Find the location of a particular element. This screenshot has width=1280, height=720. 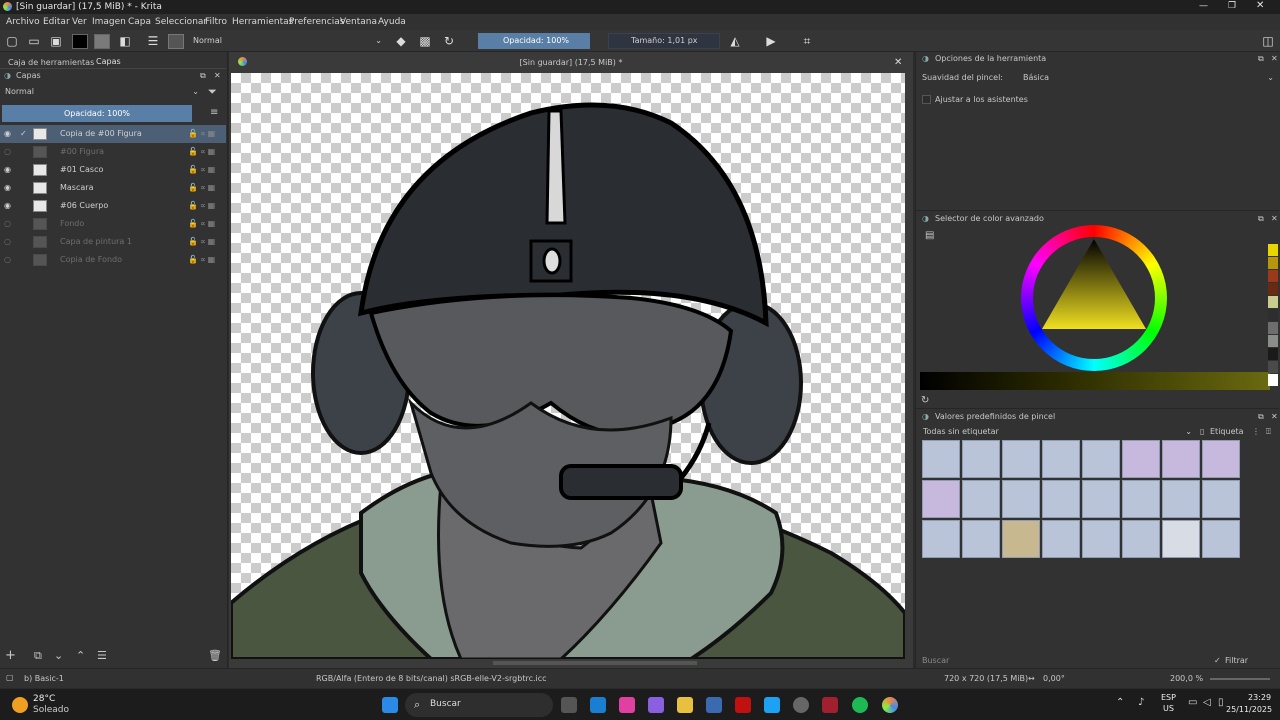

menu-editar: Editar is located at coordinates (56, 22).